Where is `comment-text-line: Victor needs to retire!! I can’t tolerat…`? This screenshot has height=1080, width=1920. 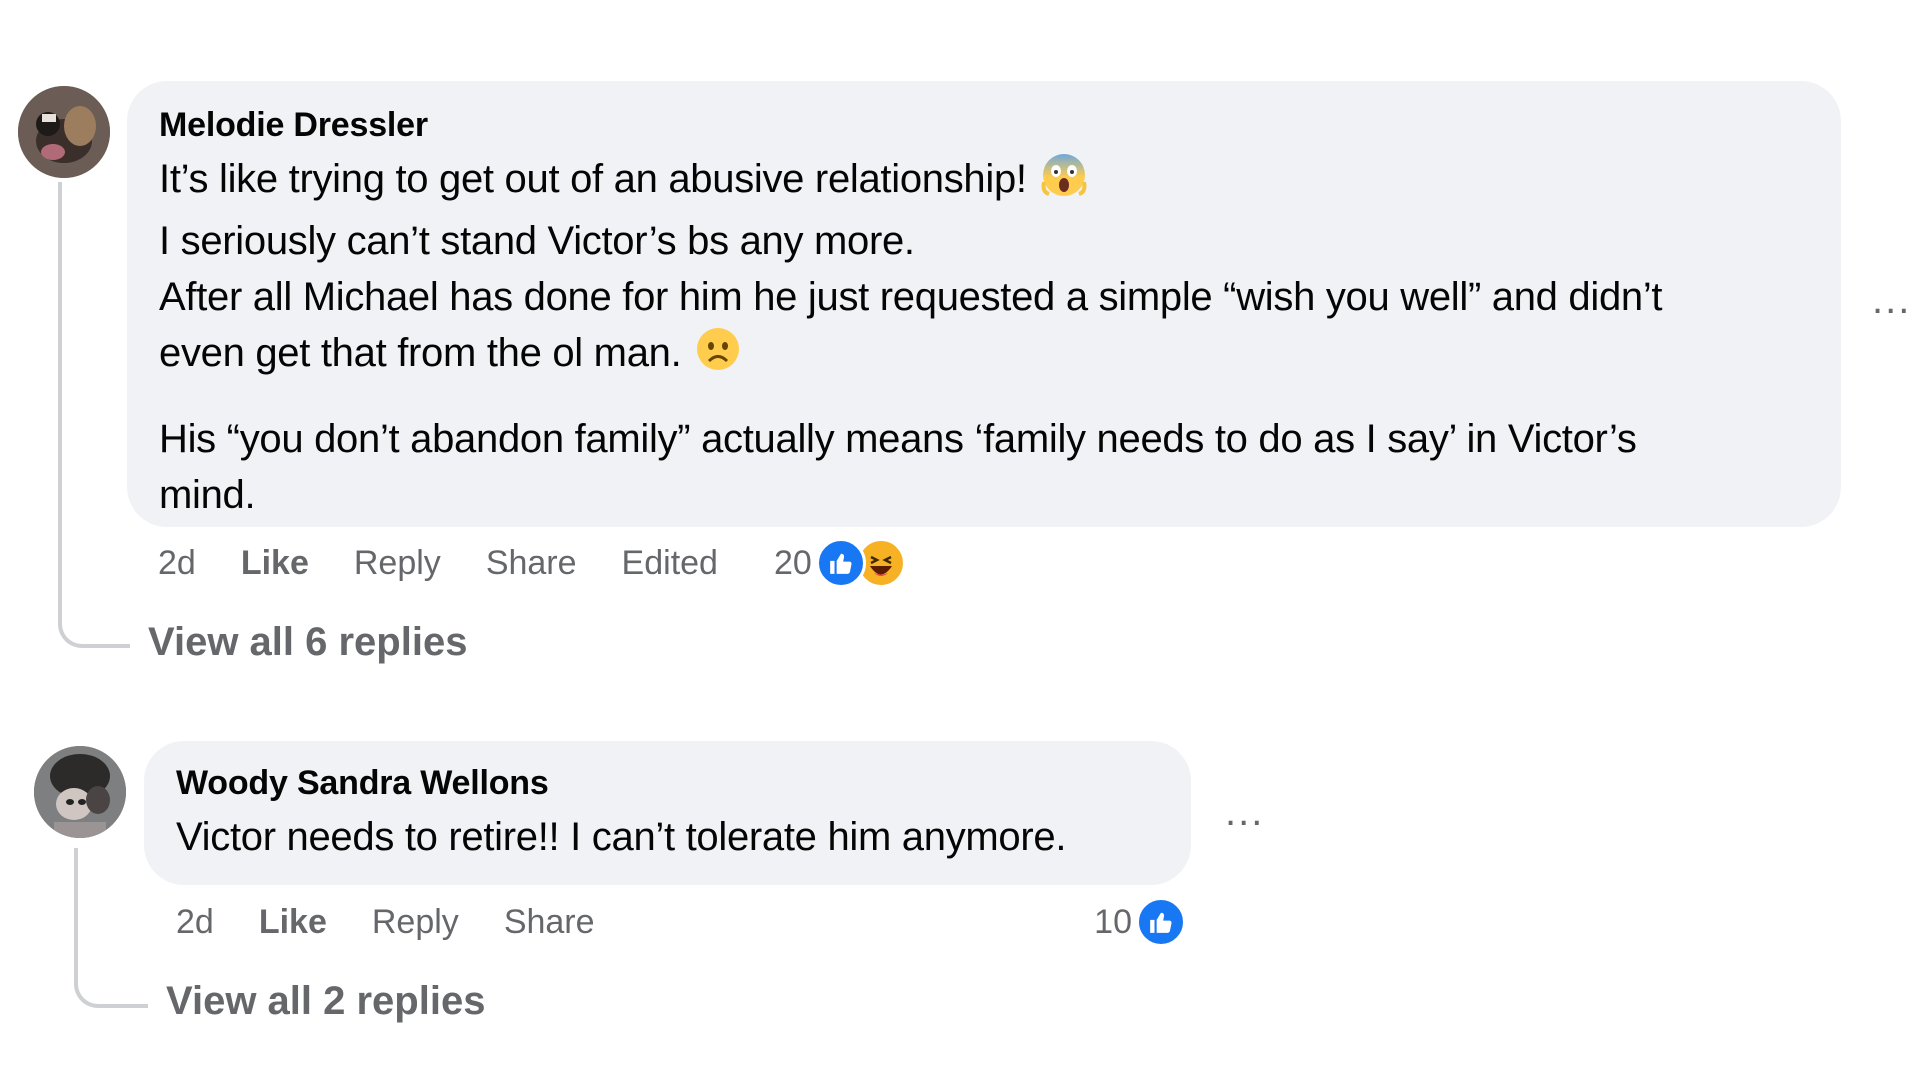 comment-text-line: Victor needs to retire!! I can’t tolerat… is located at coordinates (621, 837).